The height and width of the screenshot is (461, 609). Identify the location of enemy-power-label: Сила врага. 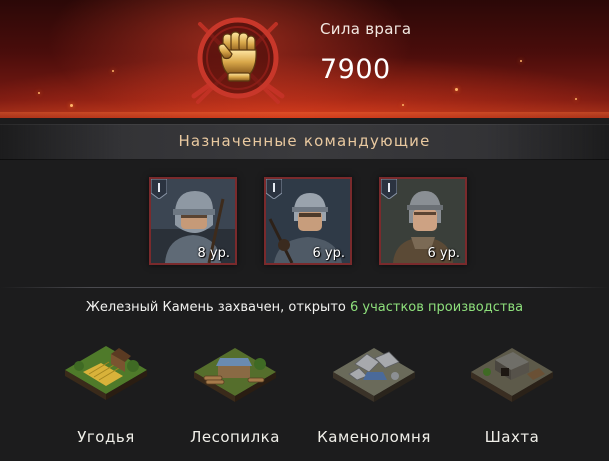
(366, 29).